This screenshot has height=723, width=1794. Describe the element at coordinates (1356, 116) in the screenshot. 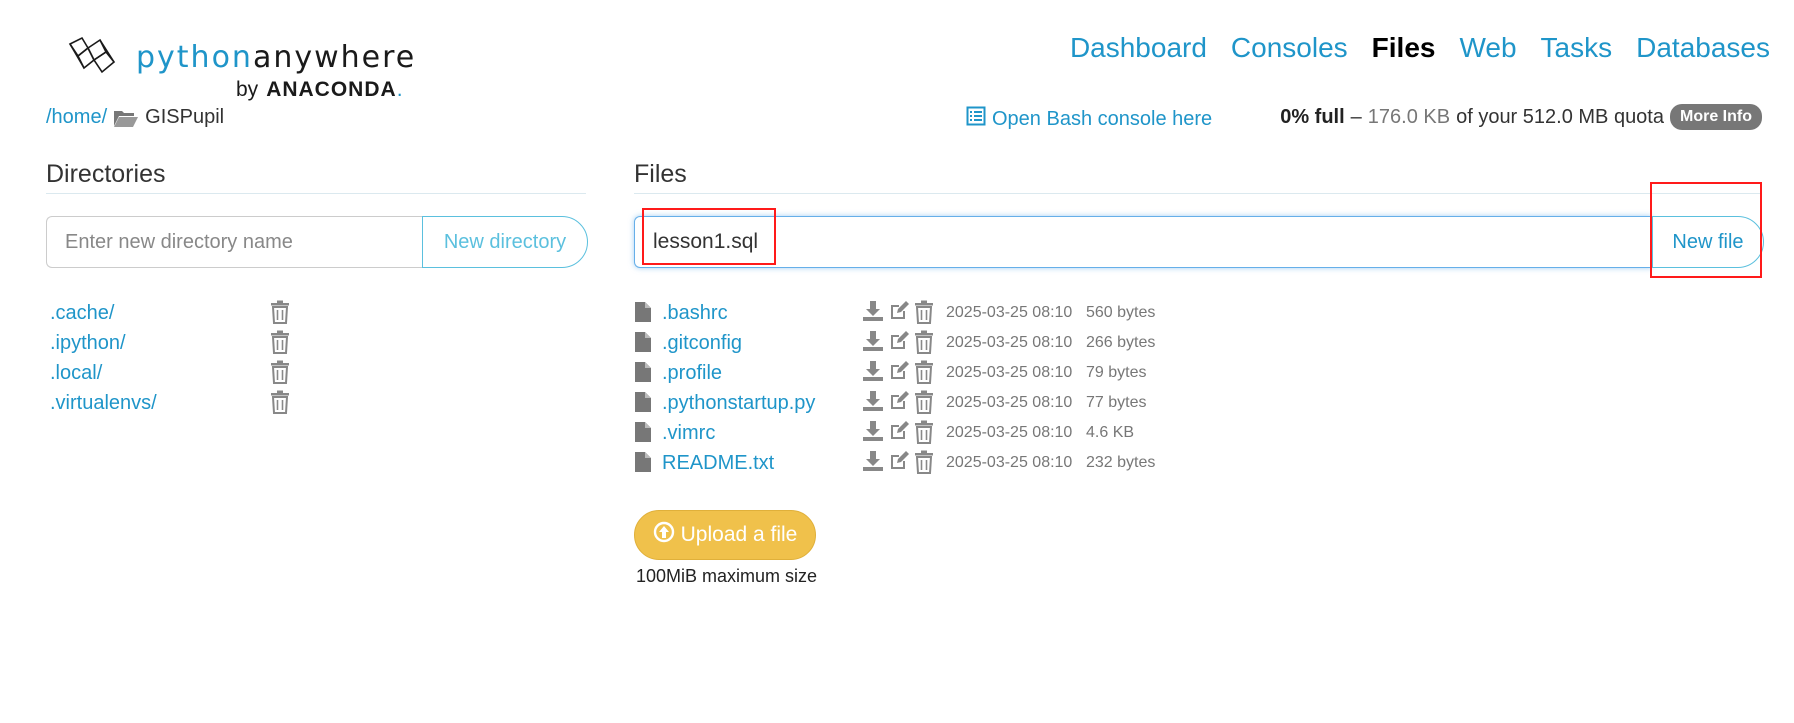

I see `quota-dash: –` at that location.